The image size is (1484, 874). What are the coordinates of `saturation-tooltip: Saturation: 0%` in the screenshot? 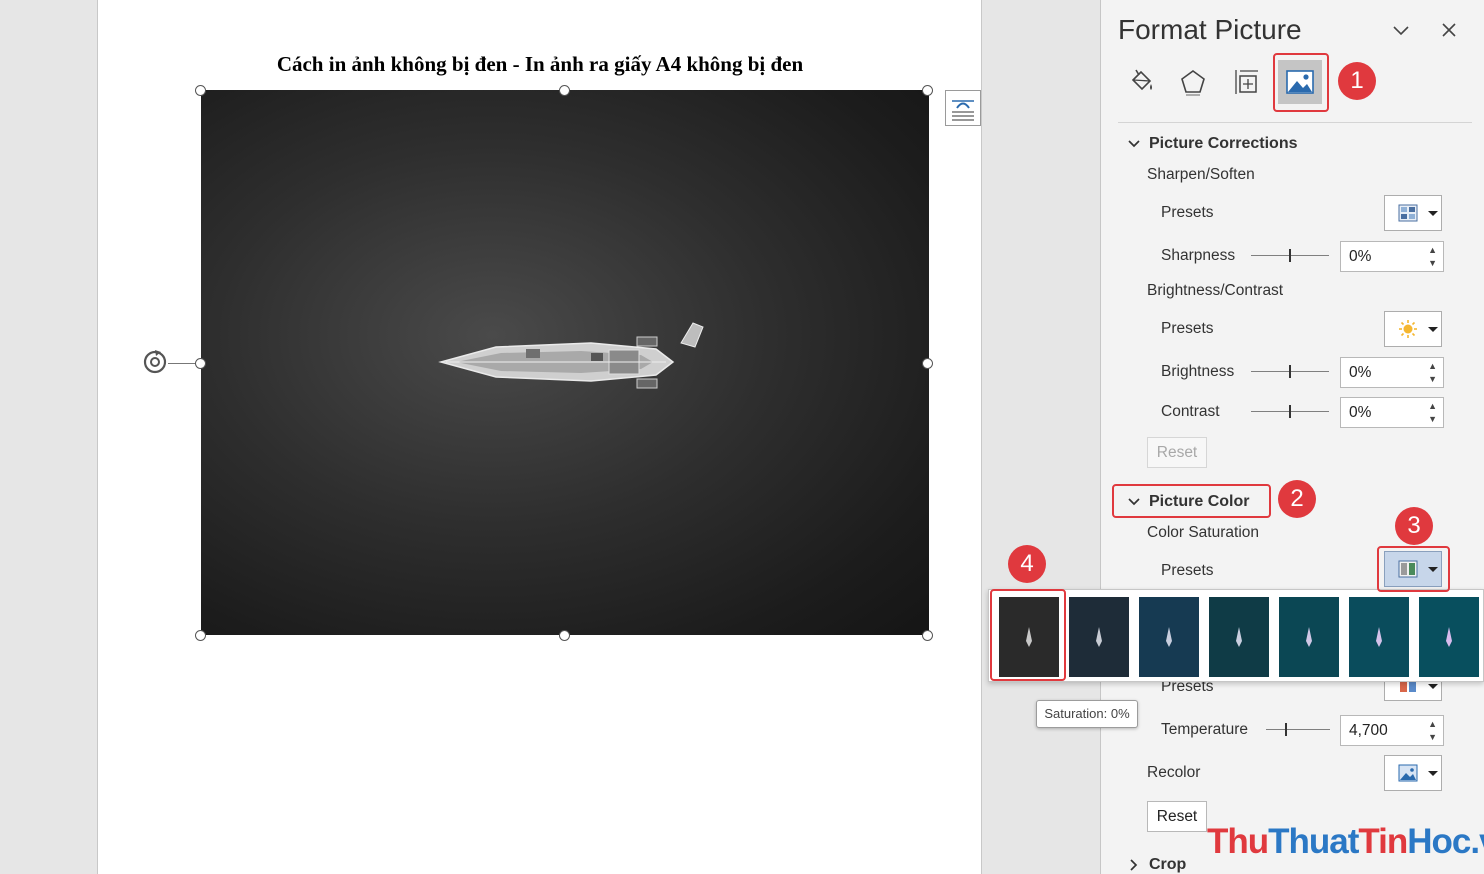 It's located at (1087, 714).